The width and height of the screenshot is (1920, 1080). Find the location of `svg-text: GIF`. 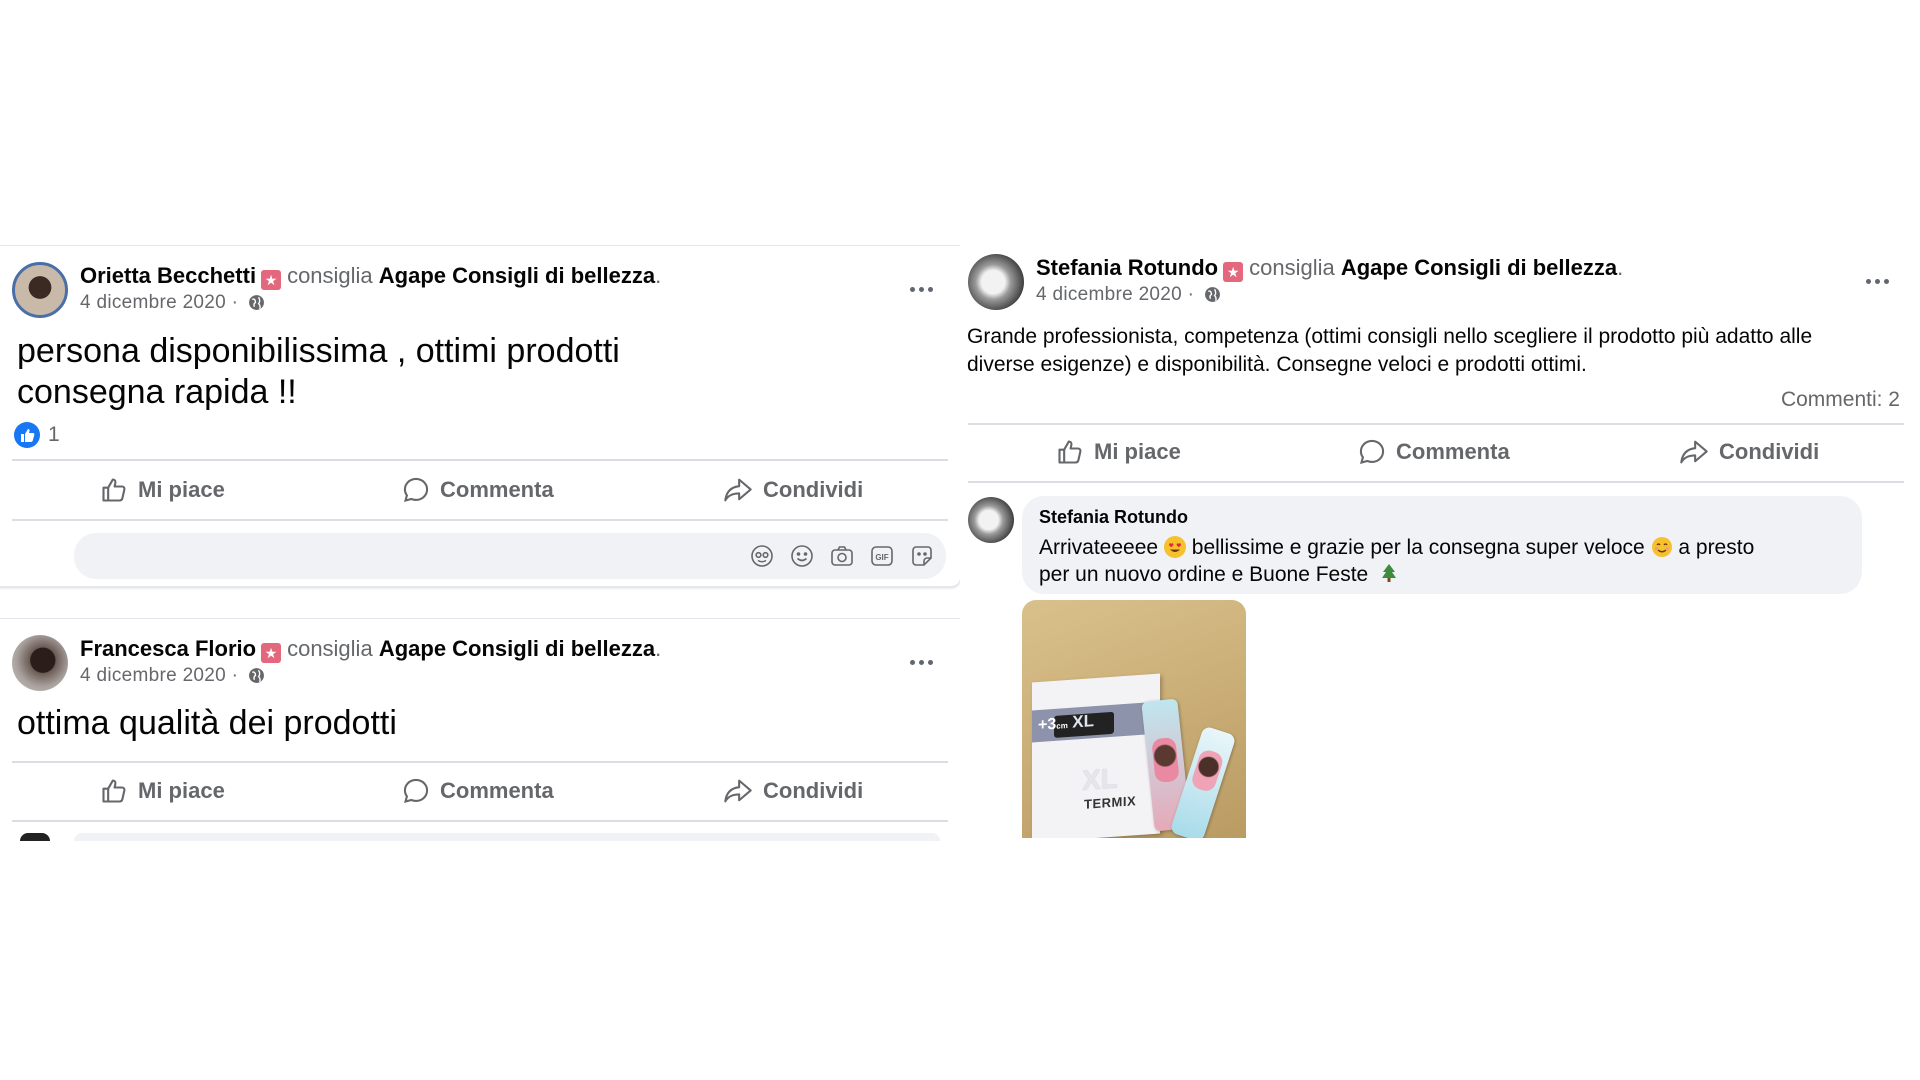

svg-text: GIF is located at coordinates (881, 557).